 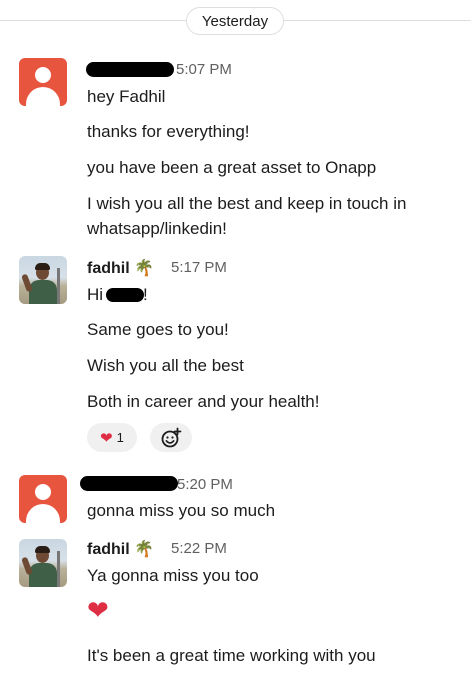 What do you see at coordinates (232, 167) in the screenshot?
I see `message-text: you have been a great asset to Onapp` at bounding box center [232, 167].